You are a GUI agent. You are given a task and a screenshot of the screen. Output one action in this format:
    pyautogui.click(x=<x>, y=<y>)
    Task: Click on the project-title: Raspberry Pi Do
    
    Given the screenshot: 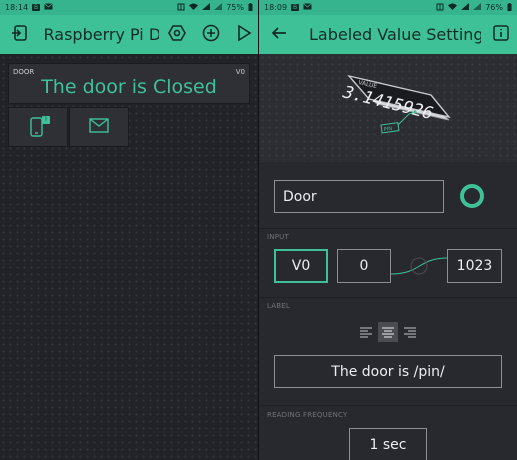 What is the action you would take?
    pyautogui.click(x=101, y=34)
    